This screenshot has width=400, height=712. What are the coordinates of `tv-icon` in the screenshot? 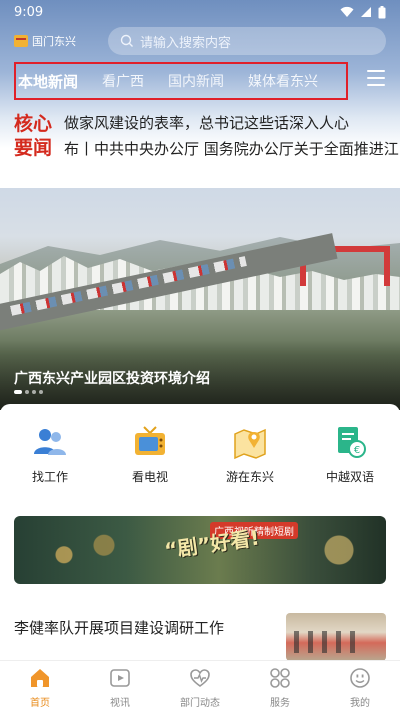 It's located at (150, 440).